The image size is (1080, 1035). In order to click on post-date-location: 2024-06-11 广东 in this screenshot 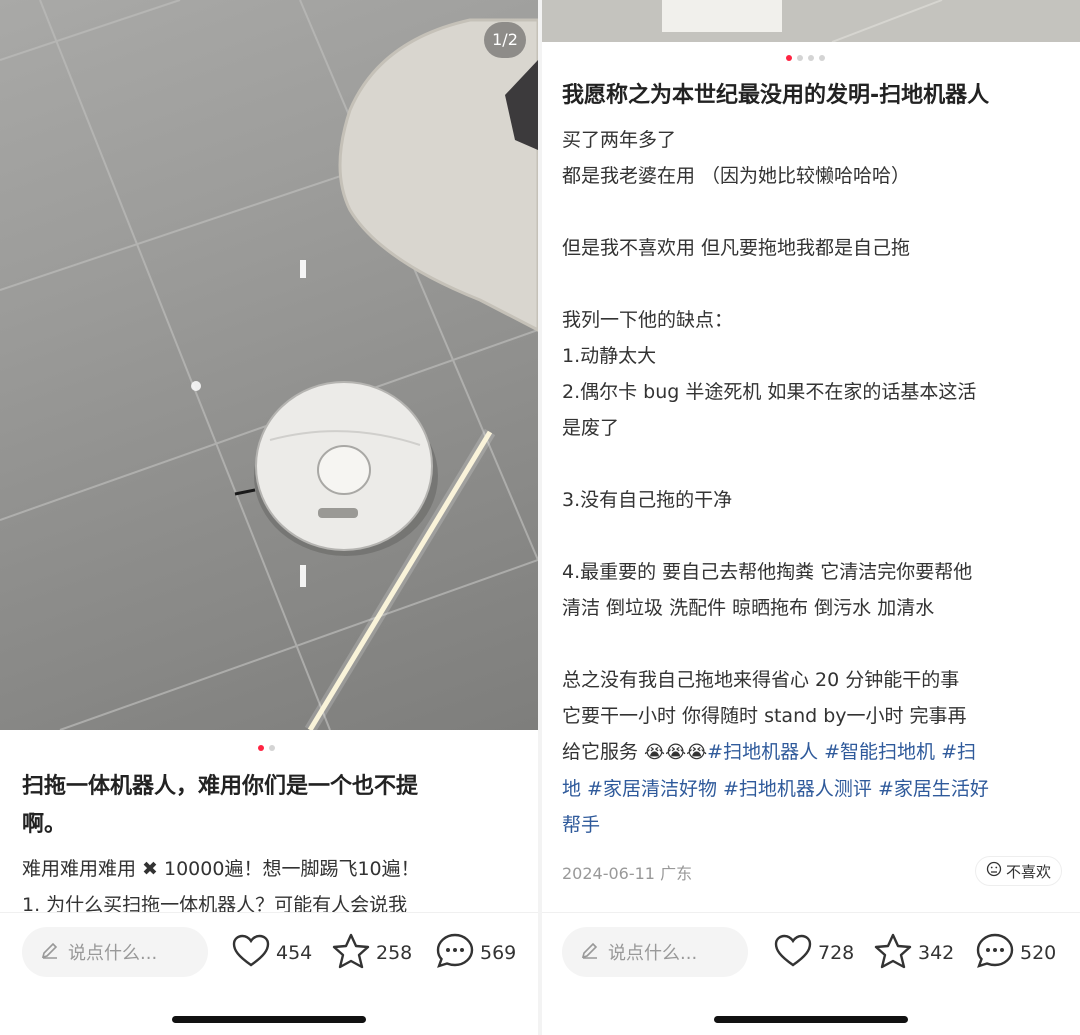, I will do `click(627, 873)`.